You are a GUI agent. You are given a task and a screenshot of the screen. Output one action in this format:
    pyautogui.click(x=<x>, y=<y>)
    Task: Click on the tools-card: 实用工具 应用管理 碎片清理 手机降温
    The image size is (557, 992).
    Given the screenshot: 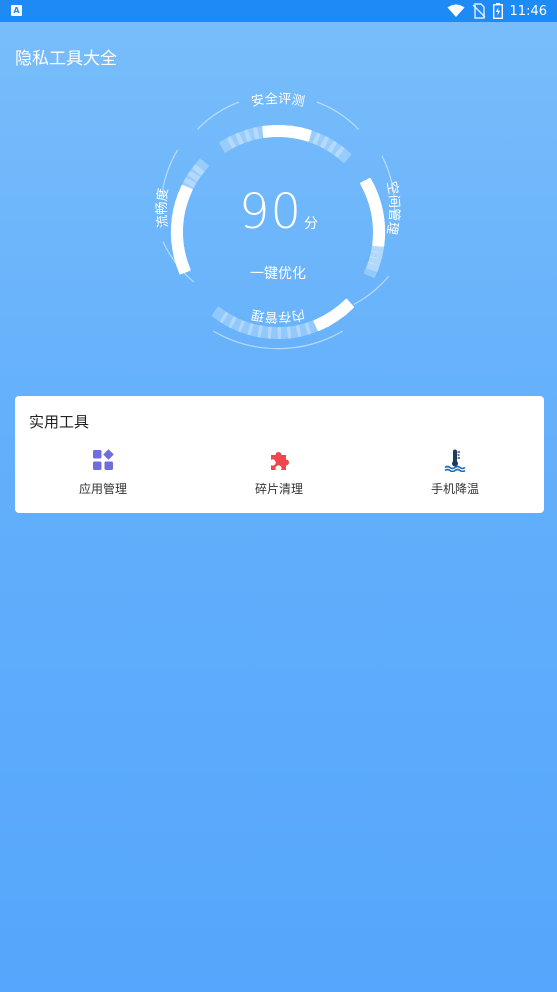 What is the action you would take?
    pyautogui.click(x=279, y=454)
    